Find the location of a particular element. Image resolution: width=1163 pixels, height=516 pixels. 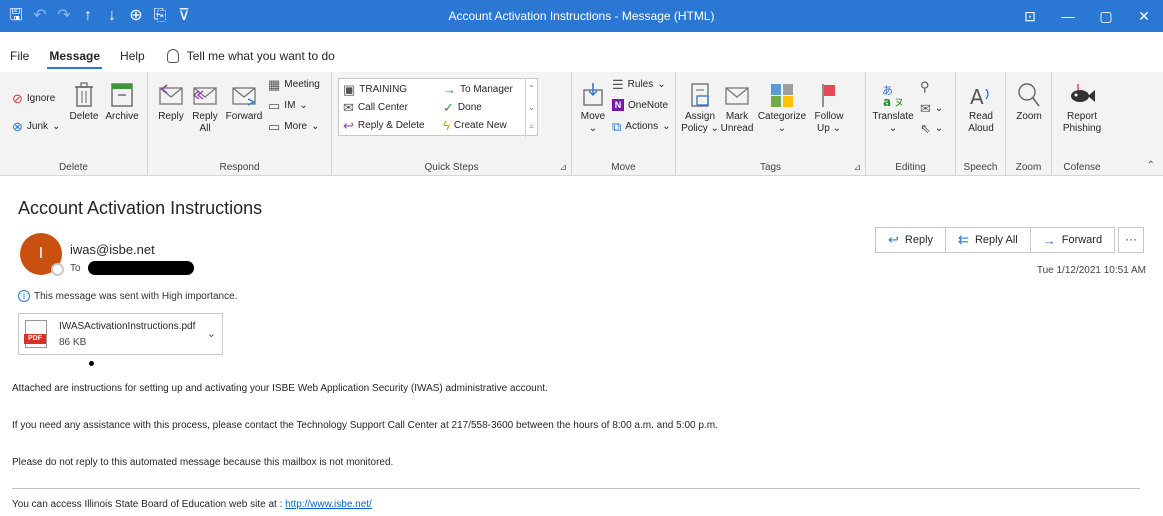

arrow-right-icon: → is located at coordinates (449, 89).